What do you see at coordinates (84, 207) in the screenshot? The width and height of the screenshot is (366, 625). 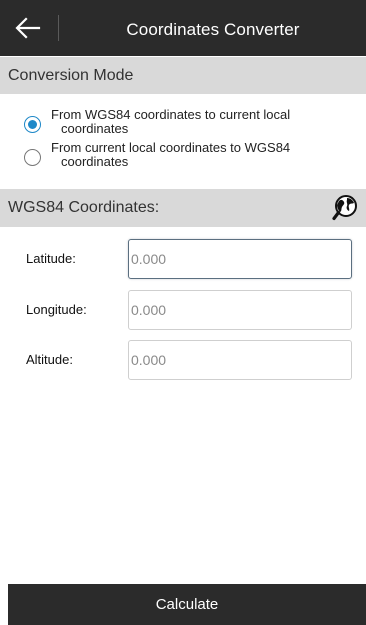 I see `wgs84-coordinates-title: WGS84 Coordinates:` at bounding box center [84, 207].